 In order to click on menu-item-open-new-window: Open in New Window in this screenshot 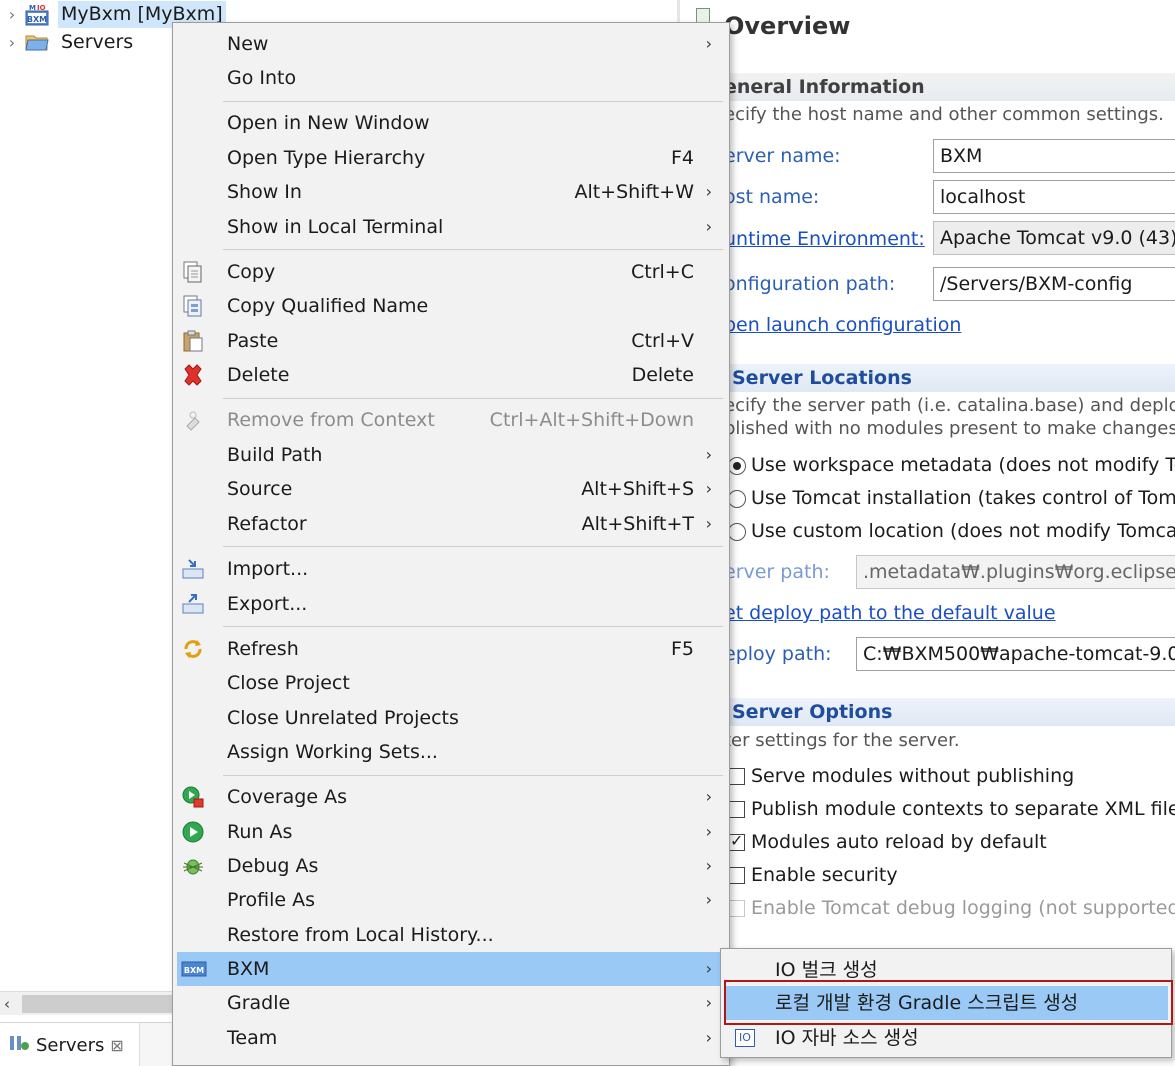, I will do `click(451, 123)`.